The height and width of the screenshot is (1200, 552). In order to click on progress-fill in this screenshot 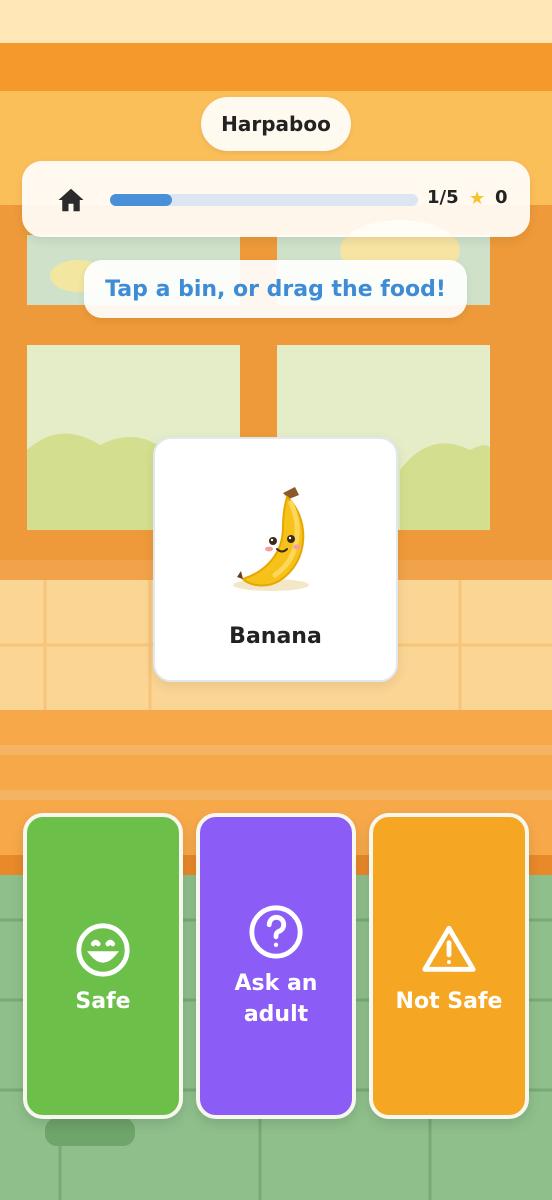, I will do `click(141, 200)`.